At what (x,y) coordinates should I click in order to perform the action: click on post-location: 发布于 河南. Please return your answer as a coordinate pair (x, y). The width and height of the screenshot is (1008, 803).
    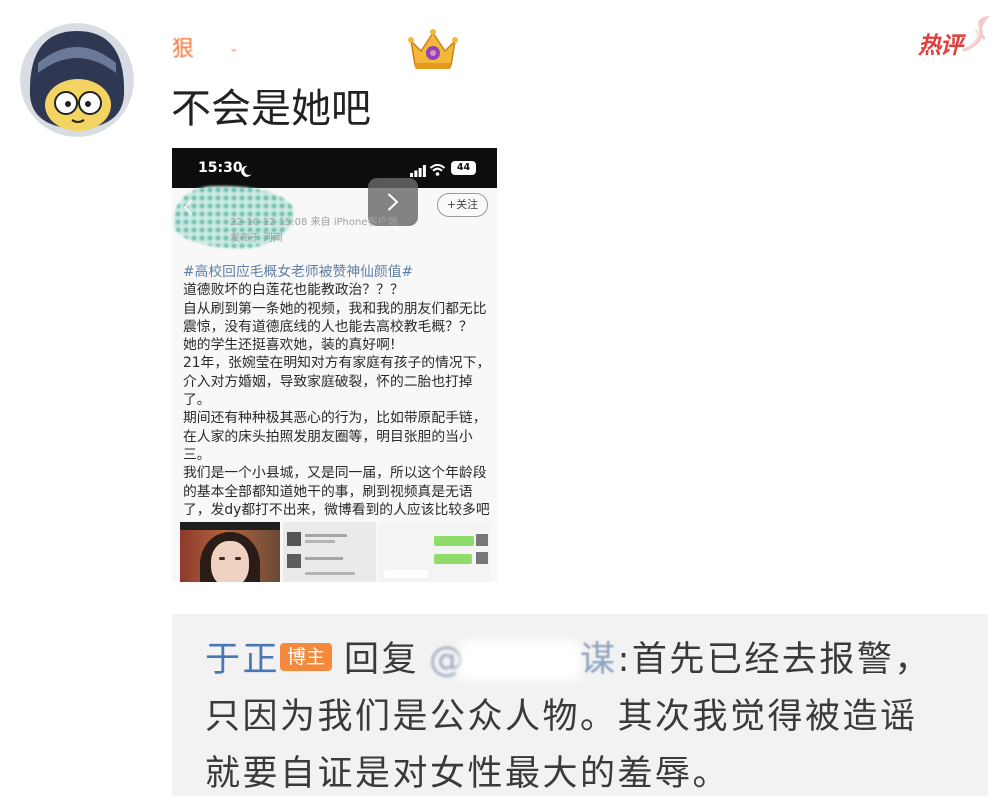
    Looking at the image, I should click on (257, 238).